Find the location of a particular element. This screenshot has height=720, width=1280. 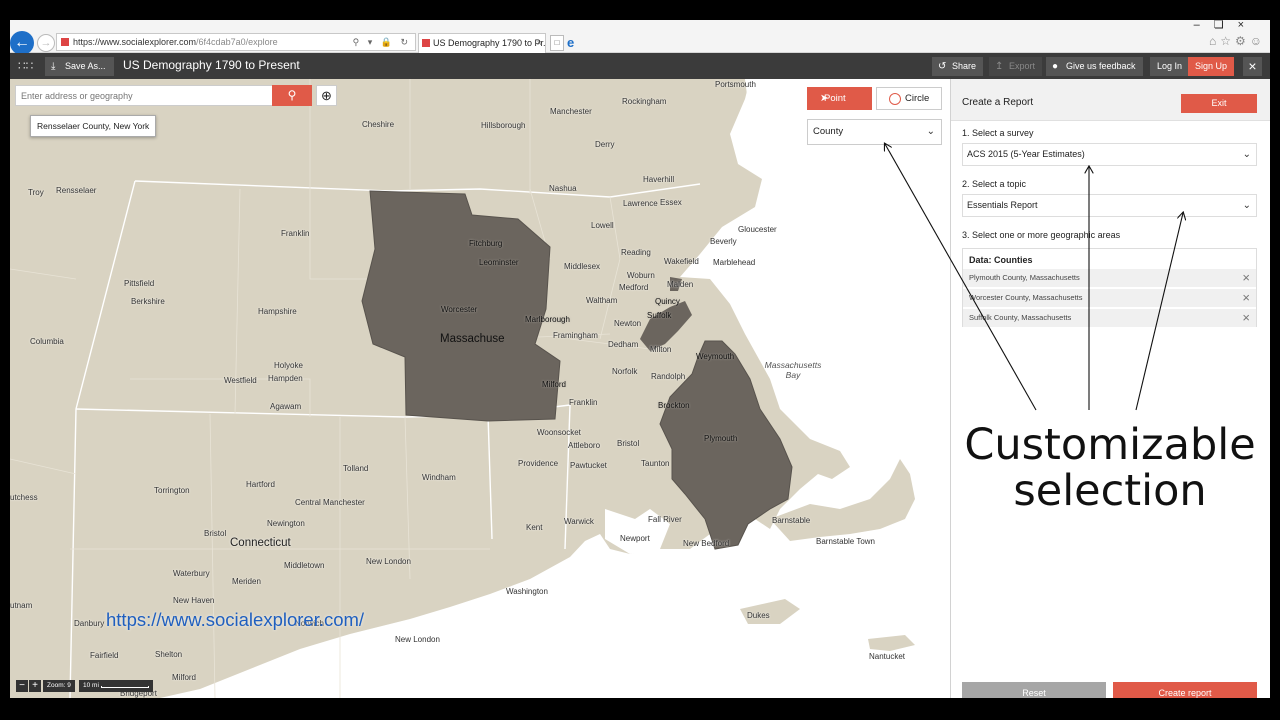

share-button: ↺ Share is located at coordinates (958, 66).